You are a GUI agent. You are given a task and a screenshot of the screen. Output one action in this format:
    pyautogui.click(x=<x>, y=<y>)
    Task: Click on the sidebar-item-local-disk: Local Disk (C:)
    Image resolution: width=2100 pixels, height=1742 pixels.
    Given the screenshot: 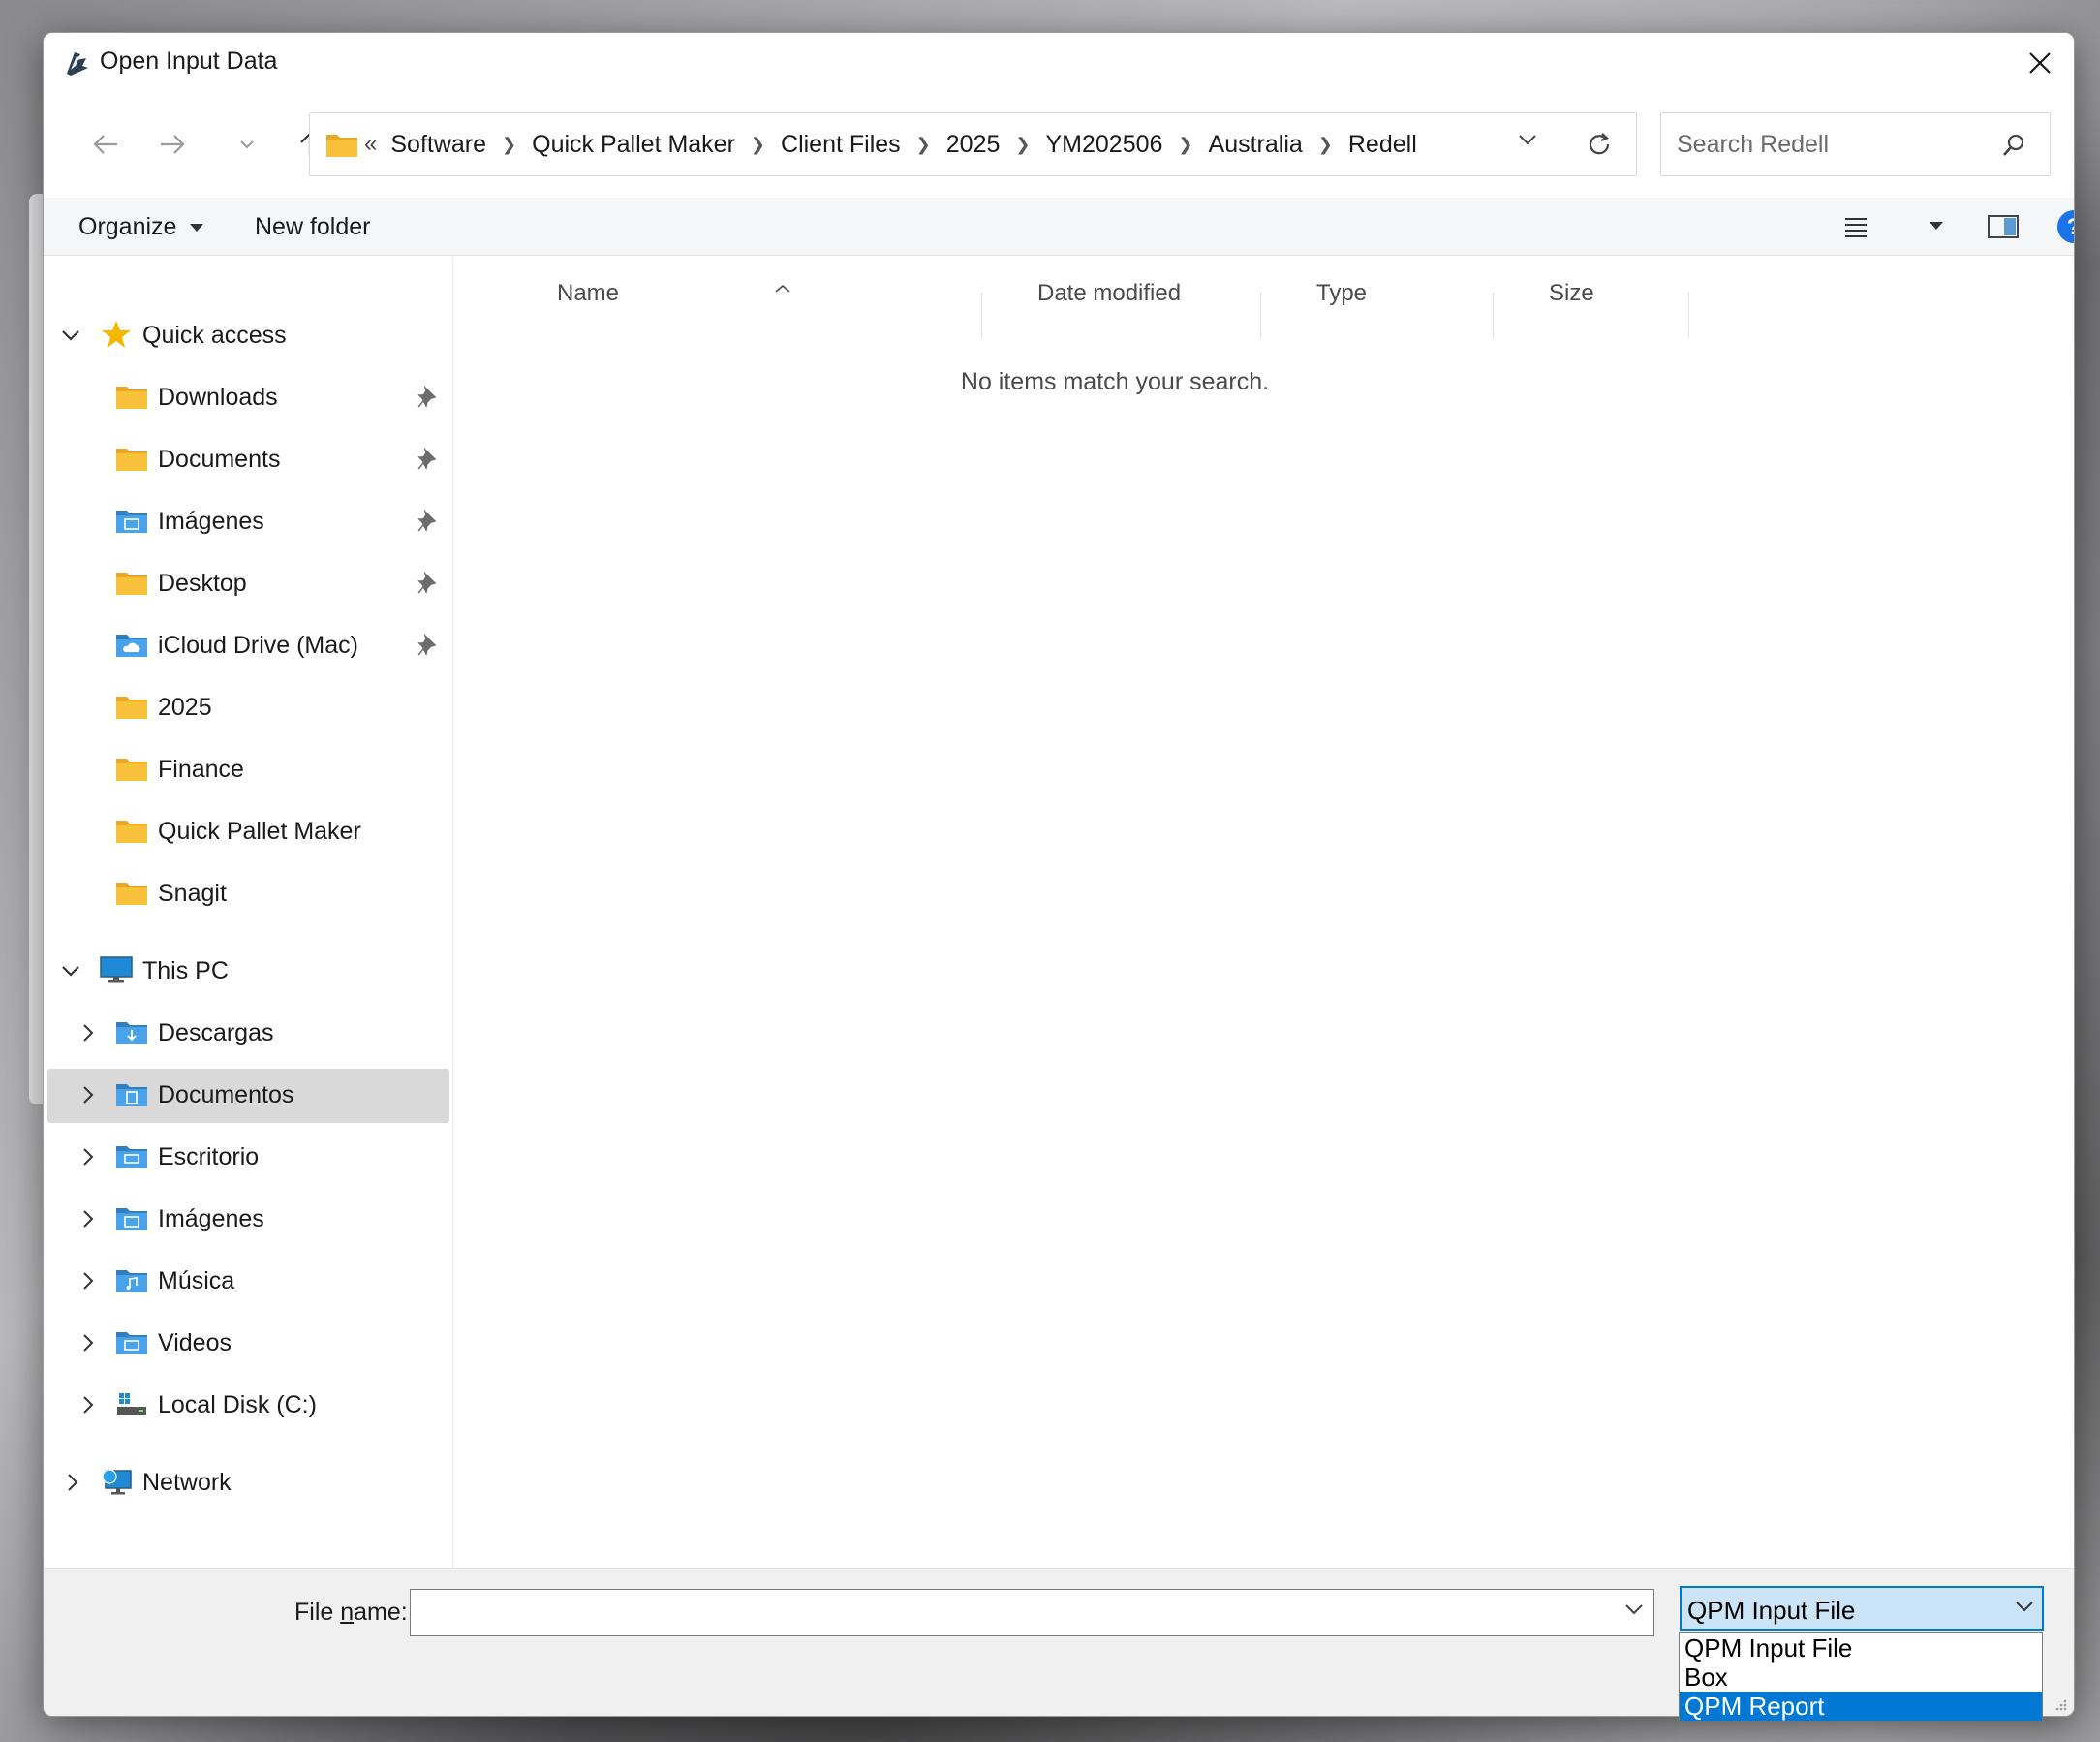 What is the action you would take?
    pyautogui.click(x=246, y=1406)
    